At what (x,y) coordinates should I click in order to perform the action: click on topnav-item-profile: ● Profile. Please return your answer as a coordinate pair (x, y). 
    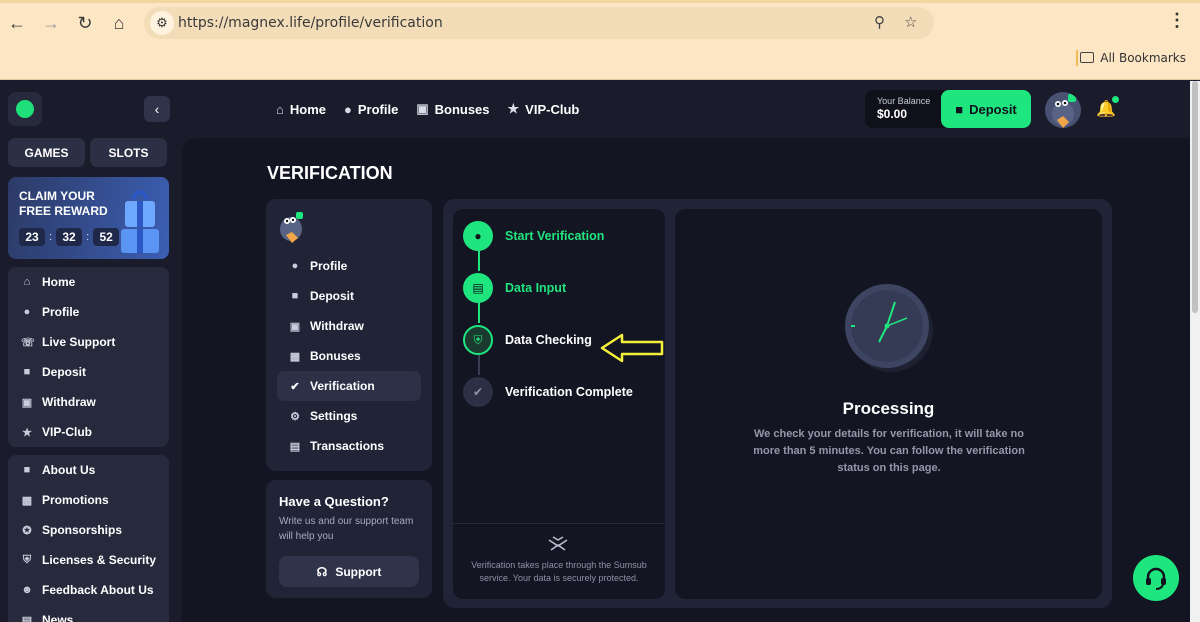
    Looking at the image, I should click on (371, 109).